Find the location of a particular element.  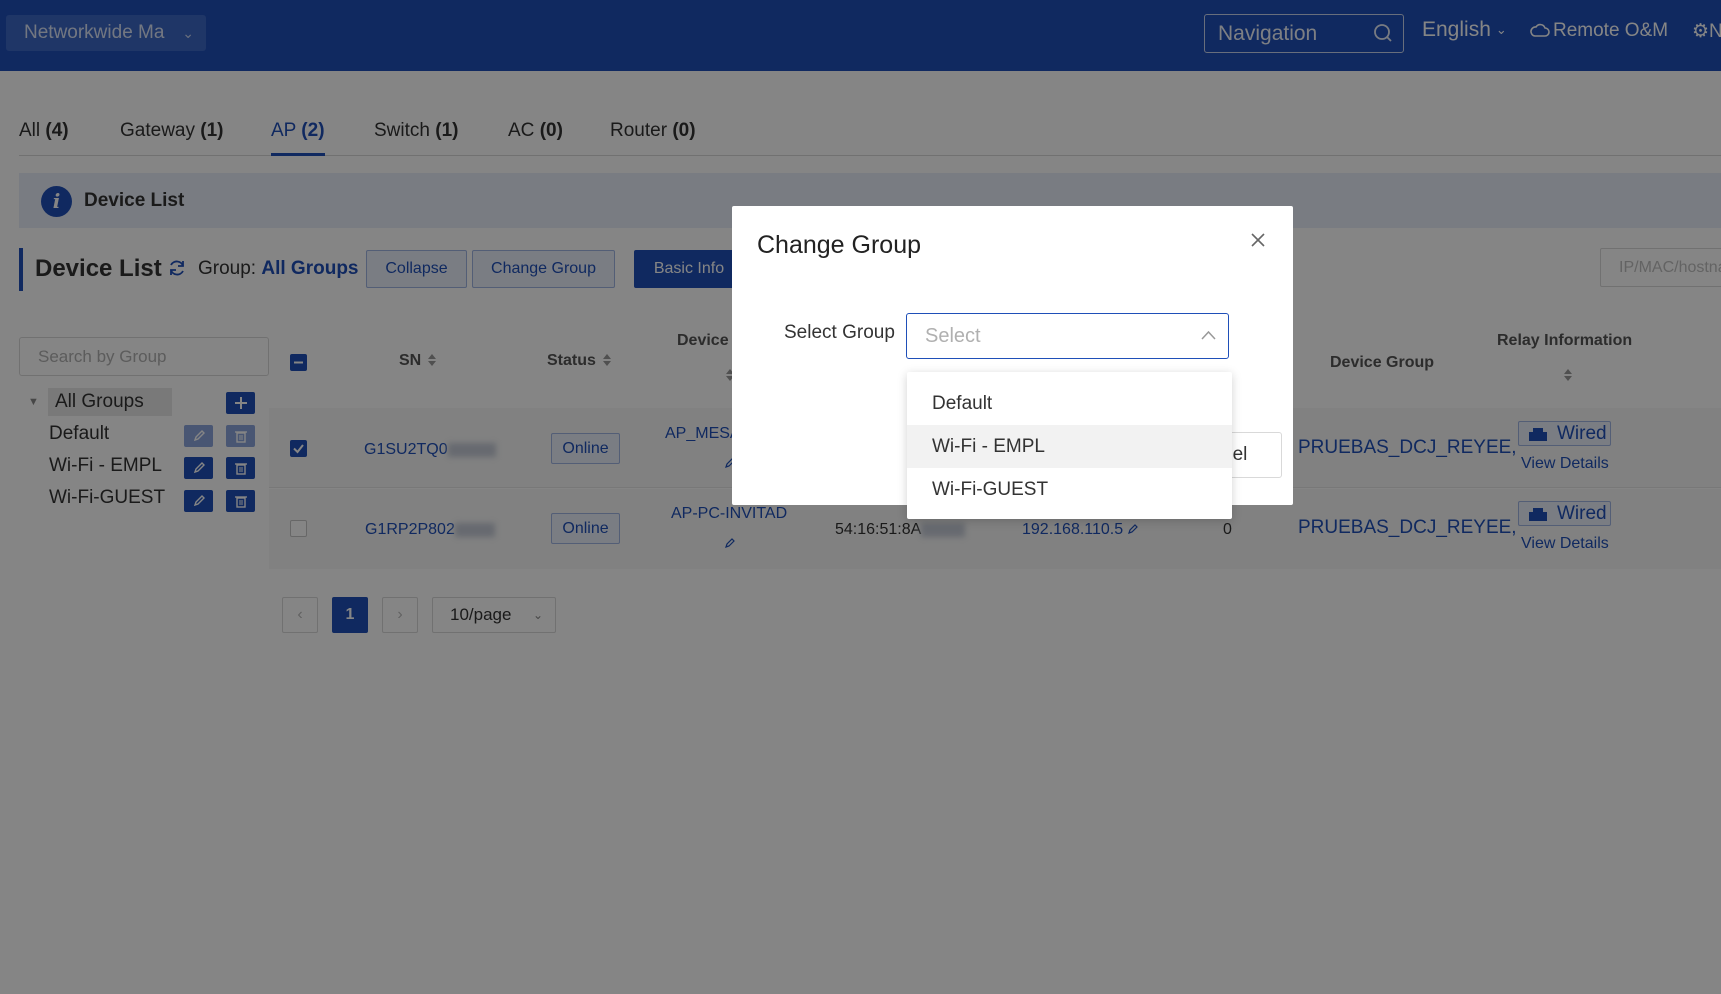

select-group-dropdown: Select is located at coordinates (1067, 336).